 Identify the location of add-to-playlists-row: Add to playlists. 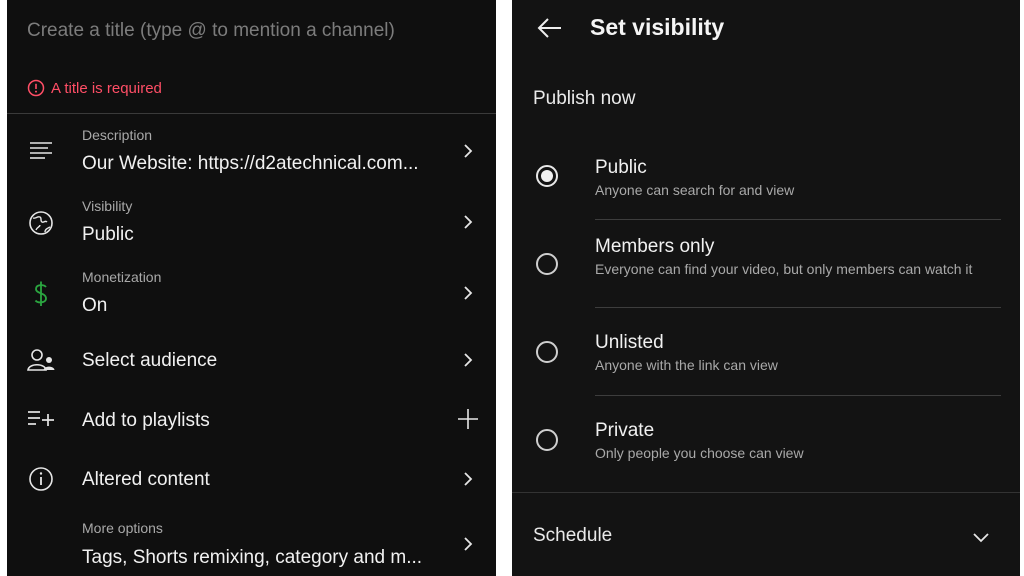
(251, 419).